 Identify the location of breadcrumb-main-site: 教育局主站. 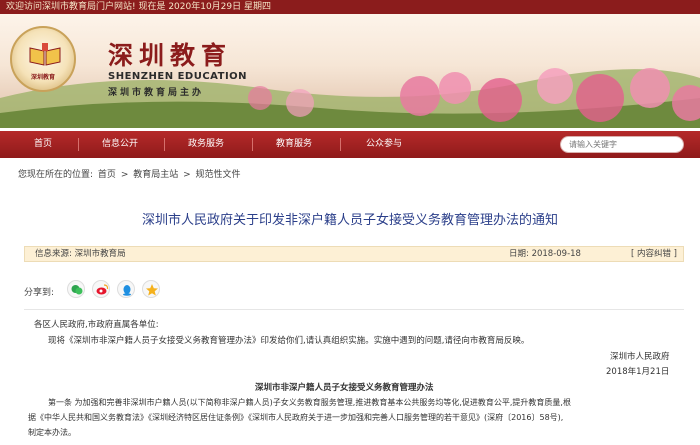
(155, 175).